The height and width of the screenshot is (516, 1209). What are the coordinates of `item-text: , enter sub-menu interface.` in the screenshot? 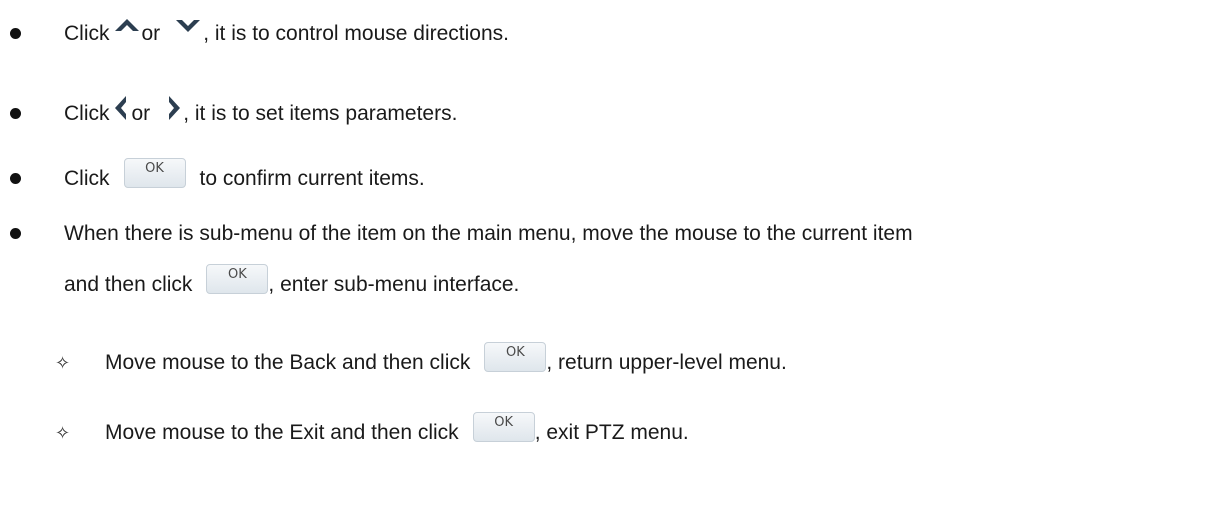 It's located at (394, 284).